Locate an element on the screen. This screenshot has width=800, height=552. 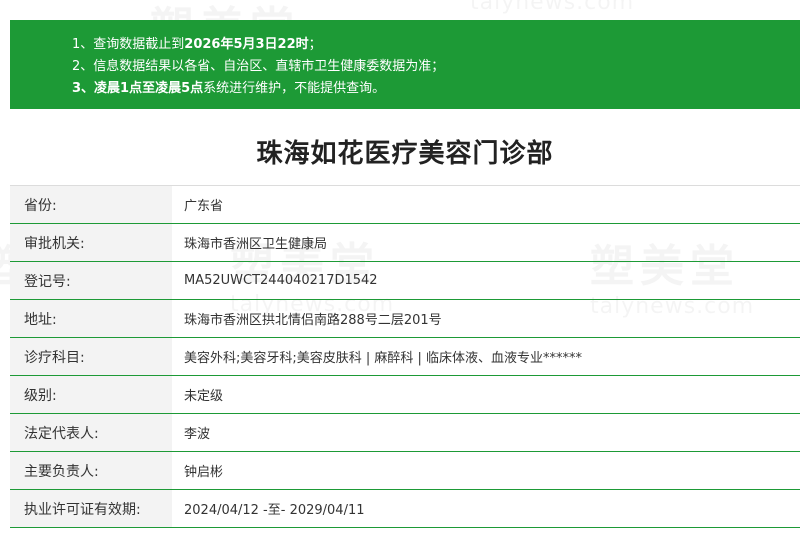
row-value: 珠海市香洲区拱北情侣南路288号二层201号 is located at coordinates (313, 320).